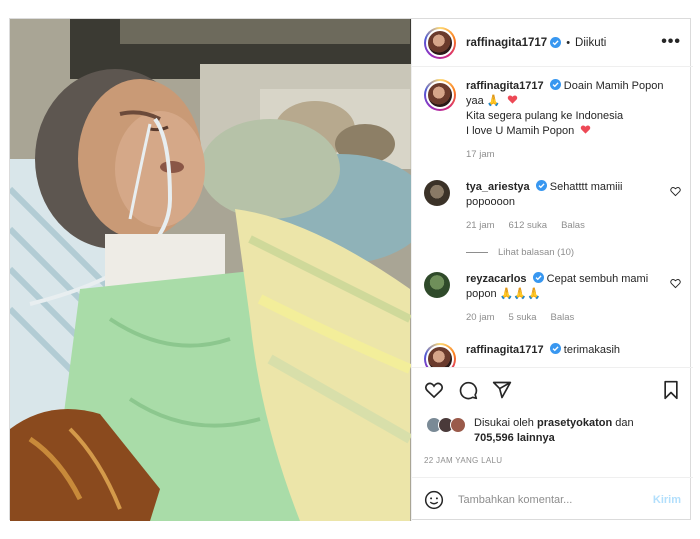  Describe the element at coordinates (468, 390) in the screenshot. I see `comment-bubble-icon` at that location.